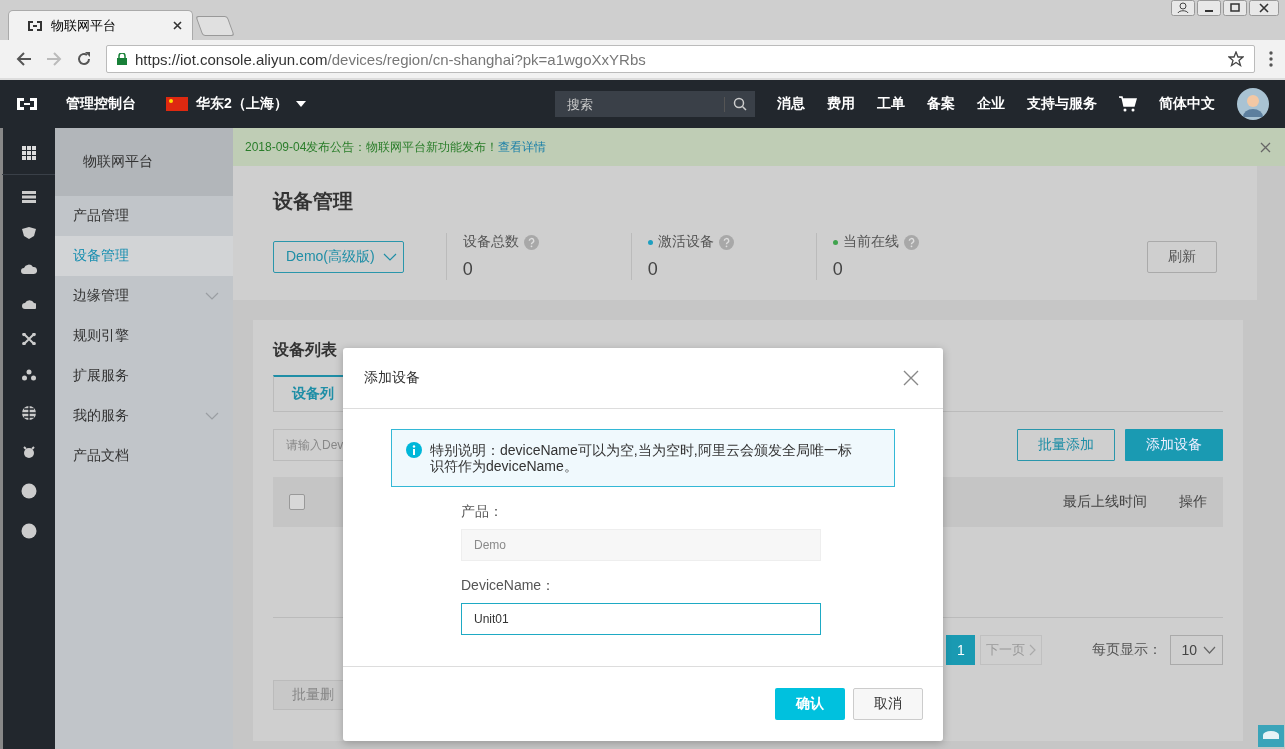 The height and width of the screenshot is (749, 1285). What do you see at coordinates (685, 242) in the screenshot?
I see `stat-label: 激活设备` at bounding box center [685, 242].